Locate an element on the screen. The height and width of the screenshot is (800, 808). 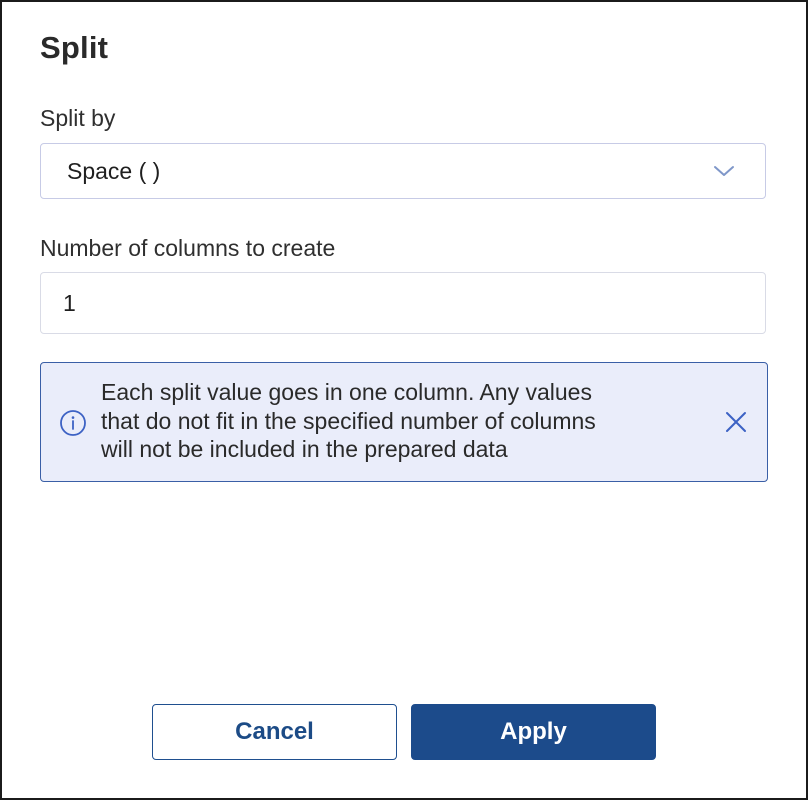
apply-button: Apply is located at coordinates (533, 732).